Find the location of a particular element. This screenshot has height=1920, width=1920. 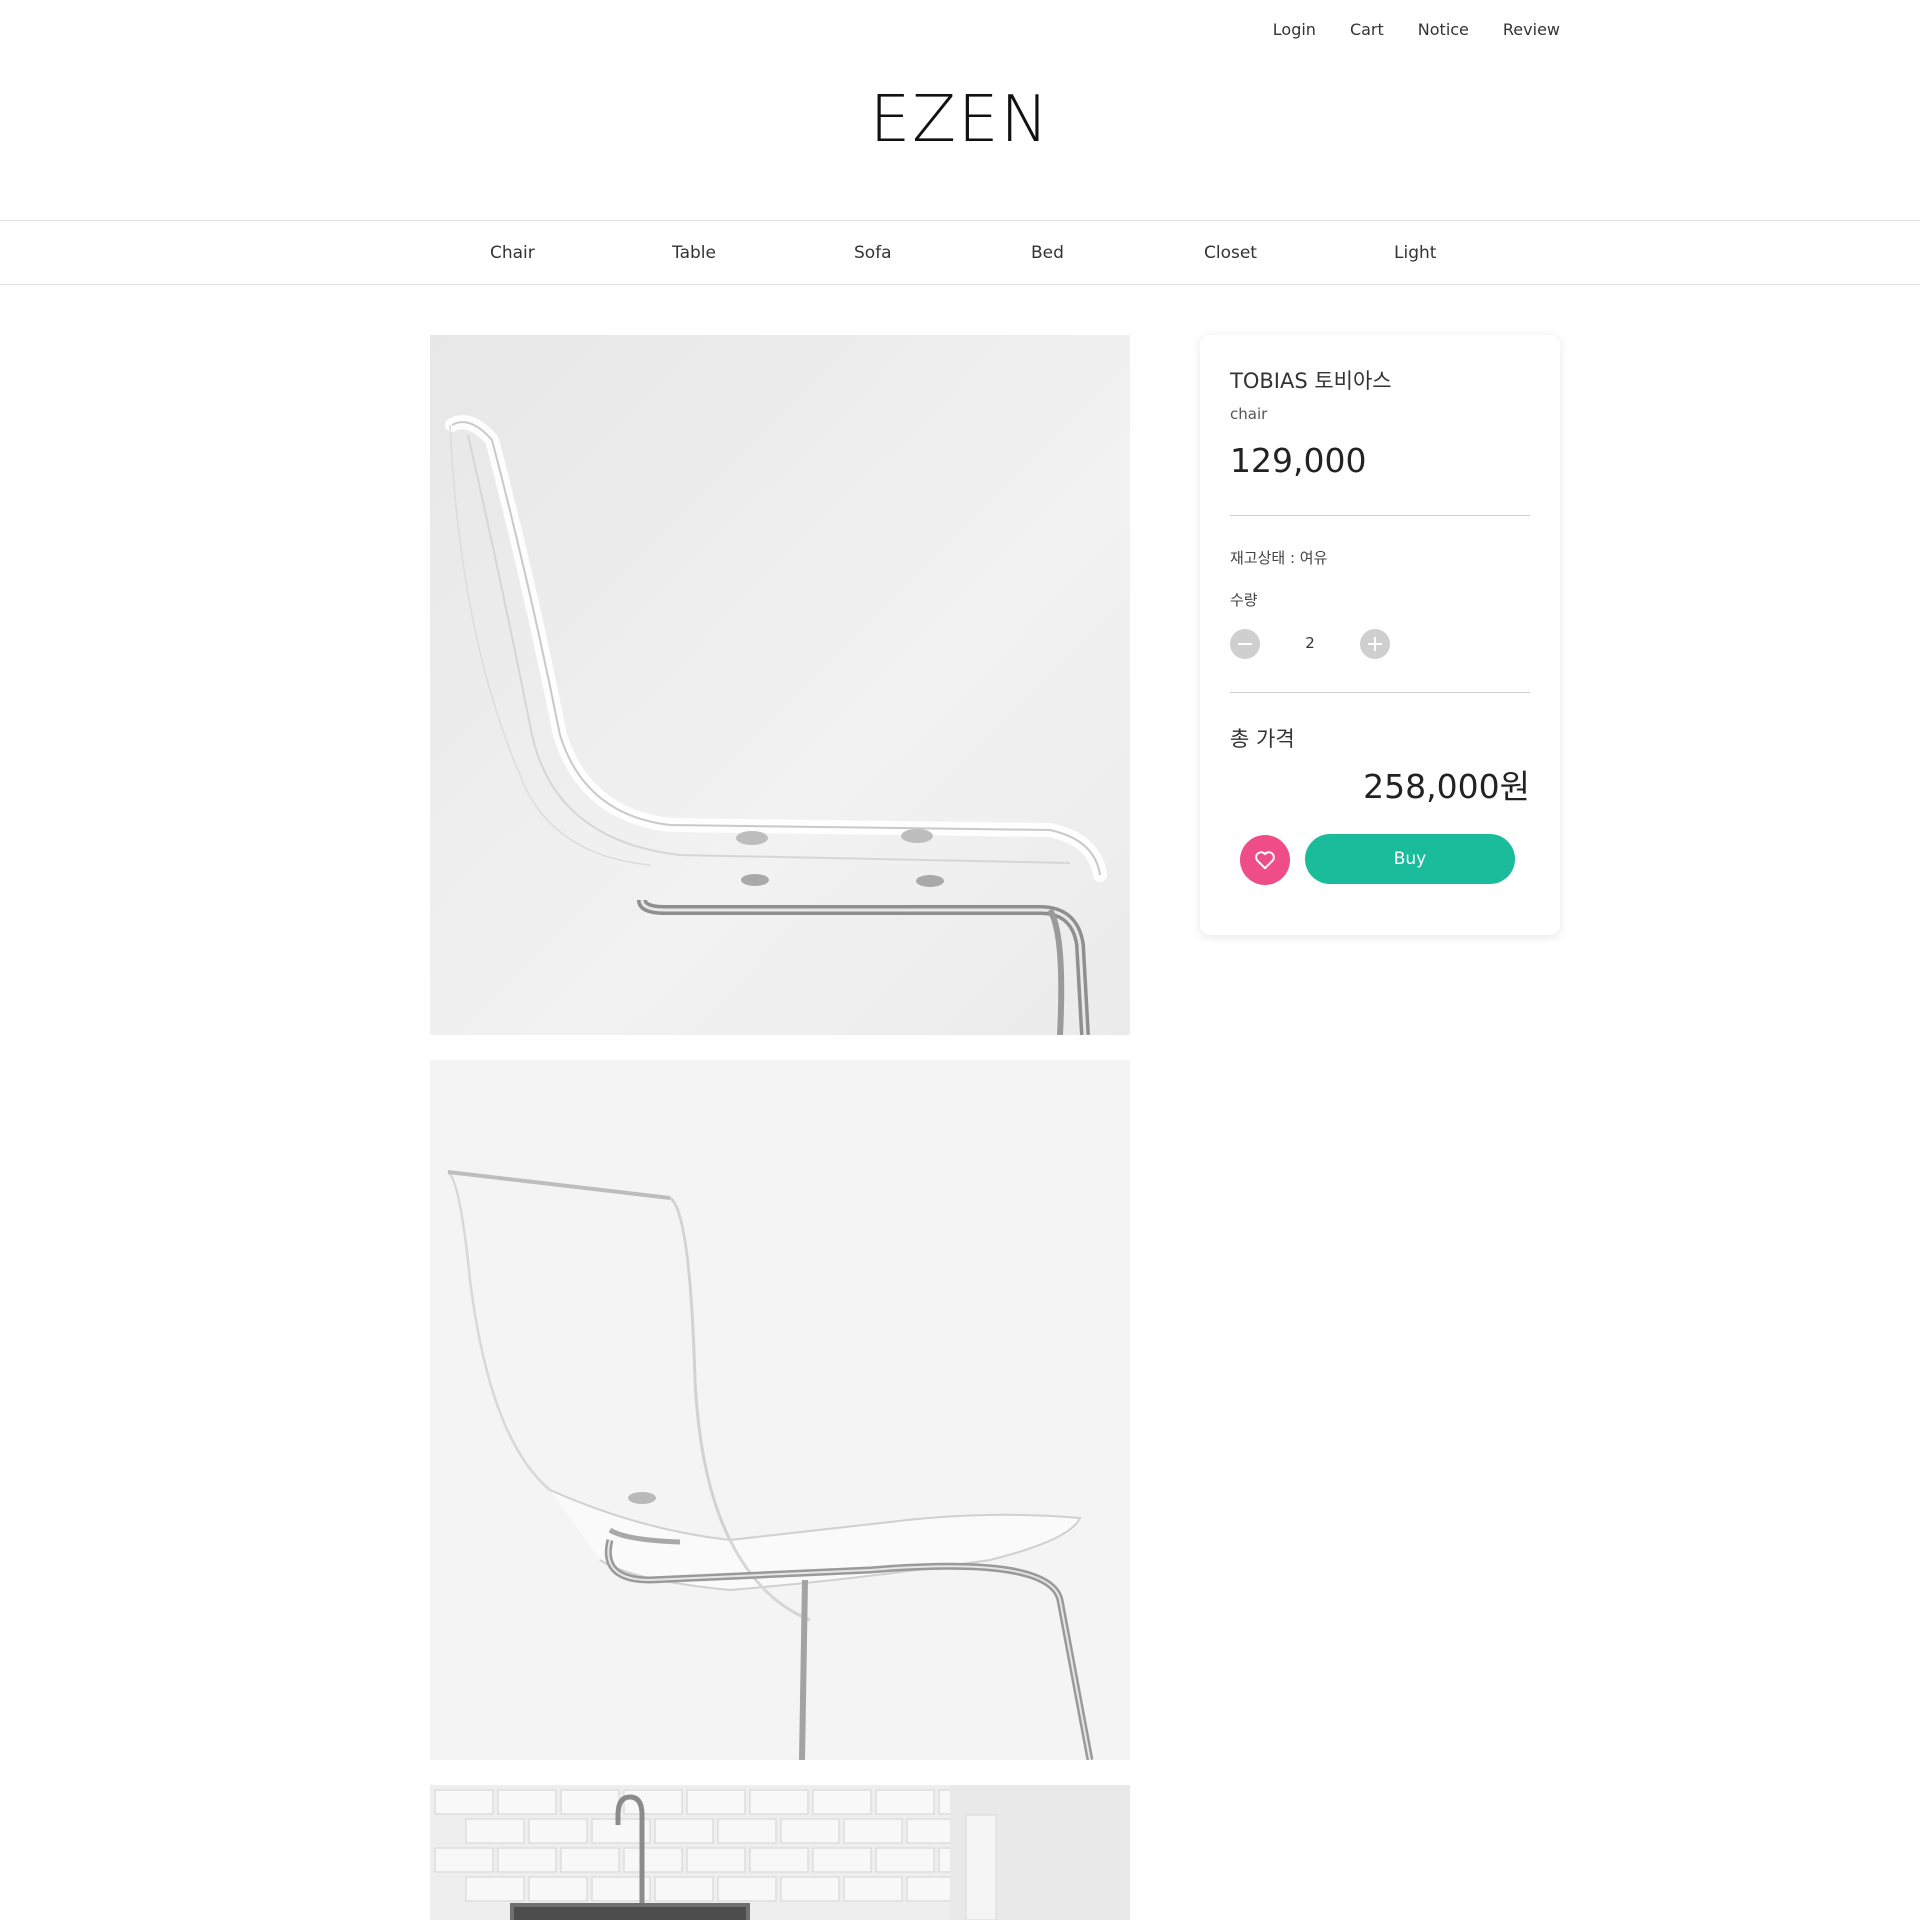

wishlist-button is located at coordinates (1265, 860).